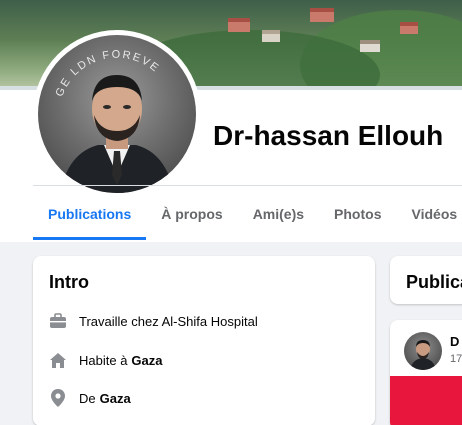 The image size is (462, 425). I want to click on tab-about: À propos, so click(191, 218).